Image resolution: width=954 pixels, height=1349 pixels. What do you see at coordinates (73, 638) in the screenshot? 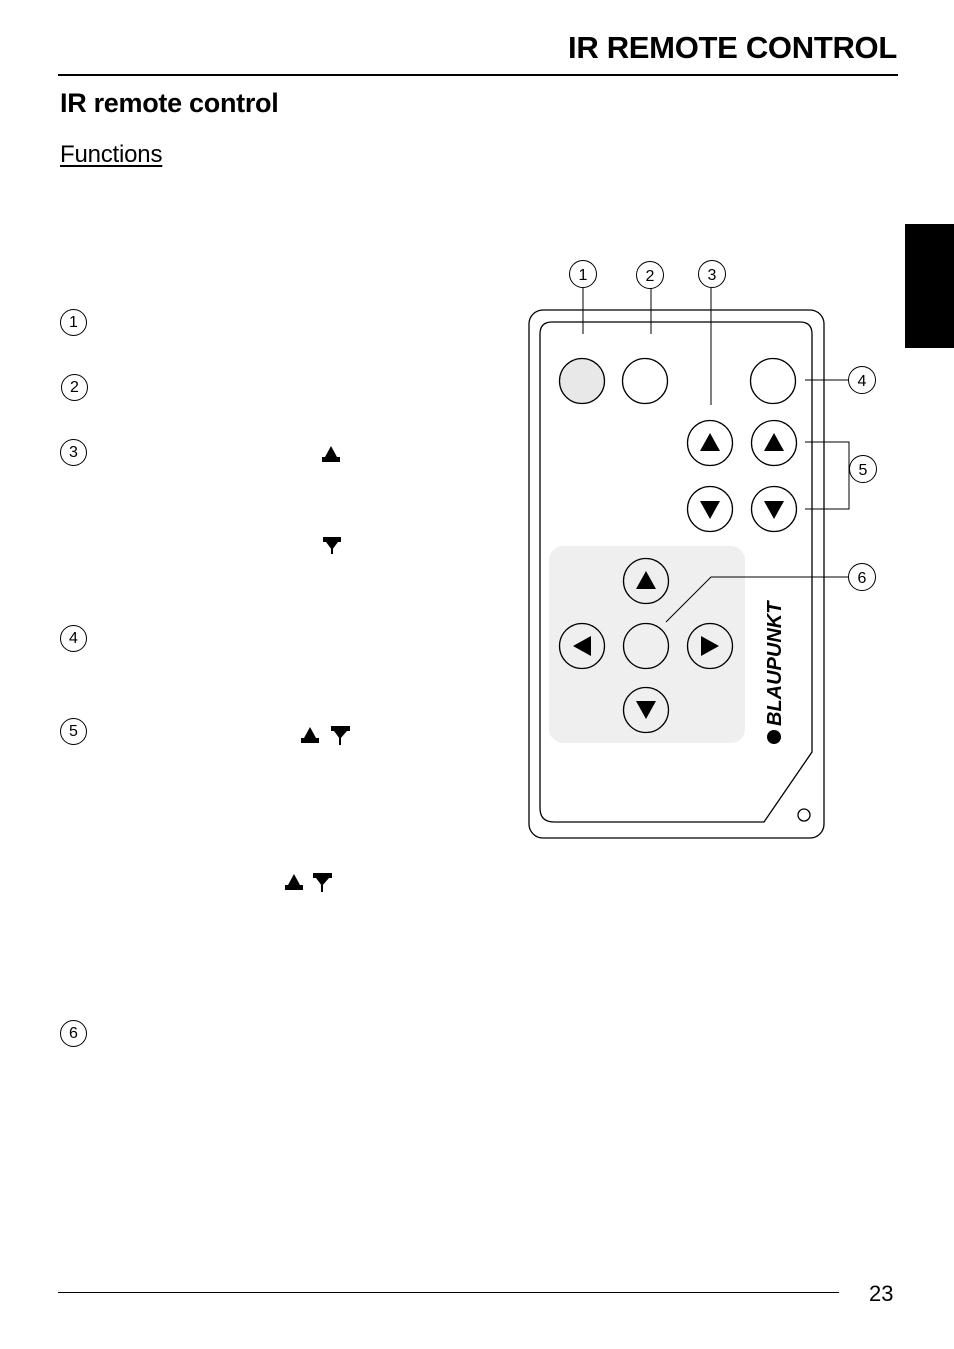
I see `function-marker-4: 4` at bounding box center [73, 638].